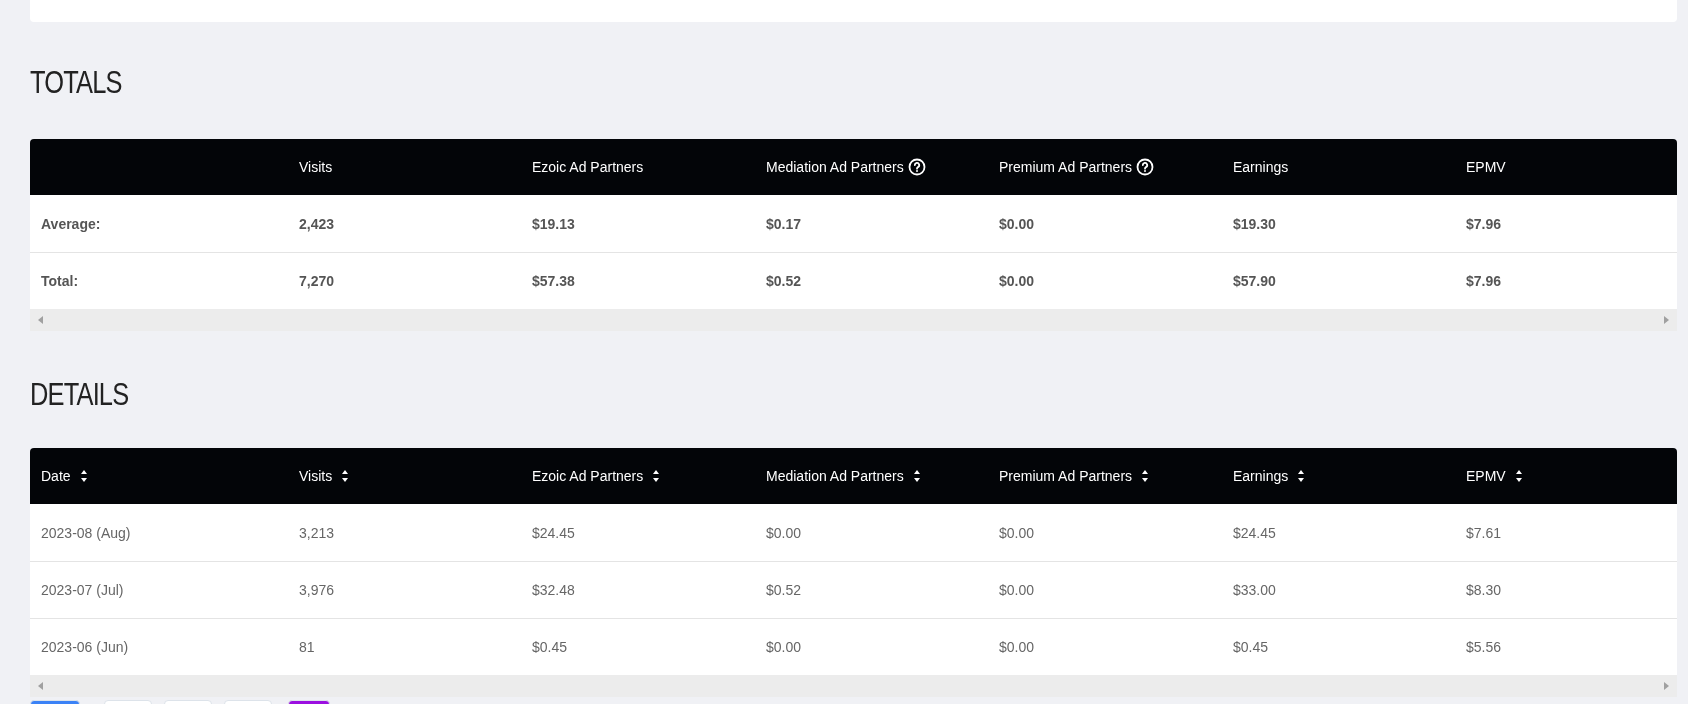 This screenshot has width=1688, height=704. I want to click on table-cell: 3,976, so click(317, 590).